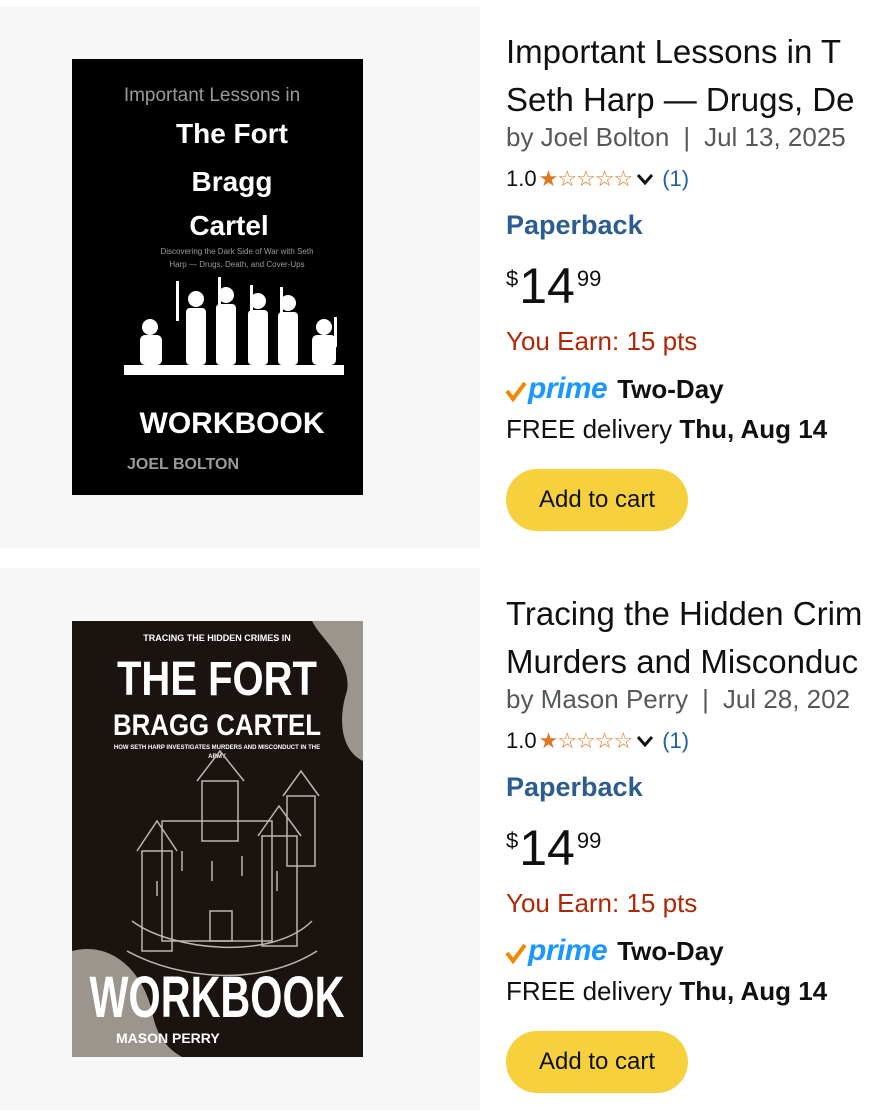 This screenshot has height=1120, width=878. What do you see at coordinates (676, 137) in the screenshot?
I see `byline: by Joel Bolton | Jul 13, 2025` at bounding box center [676, 137].